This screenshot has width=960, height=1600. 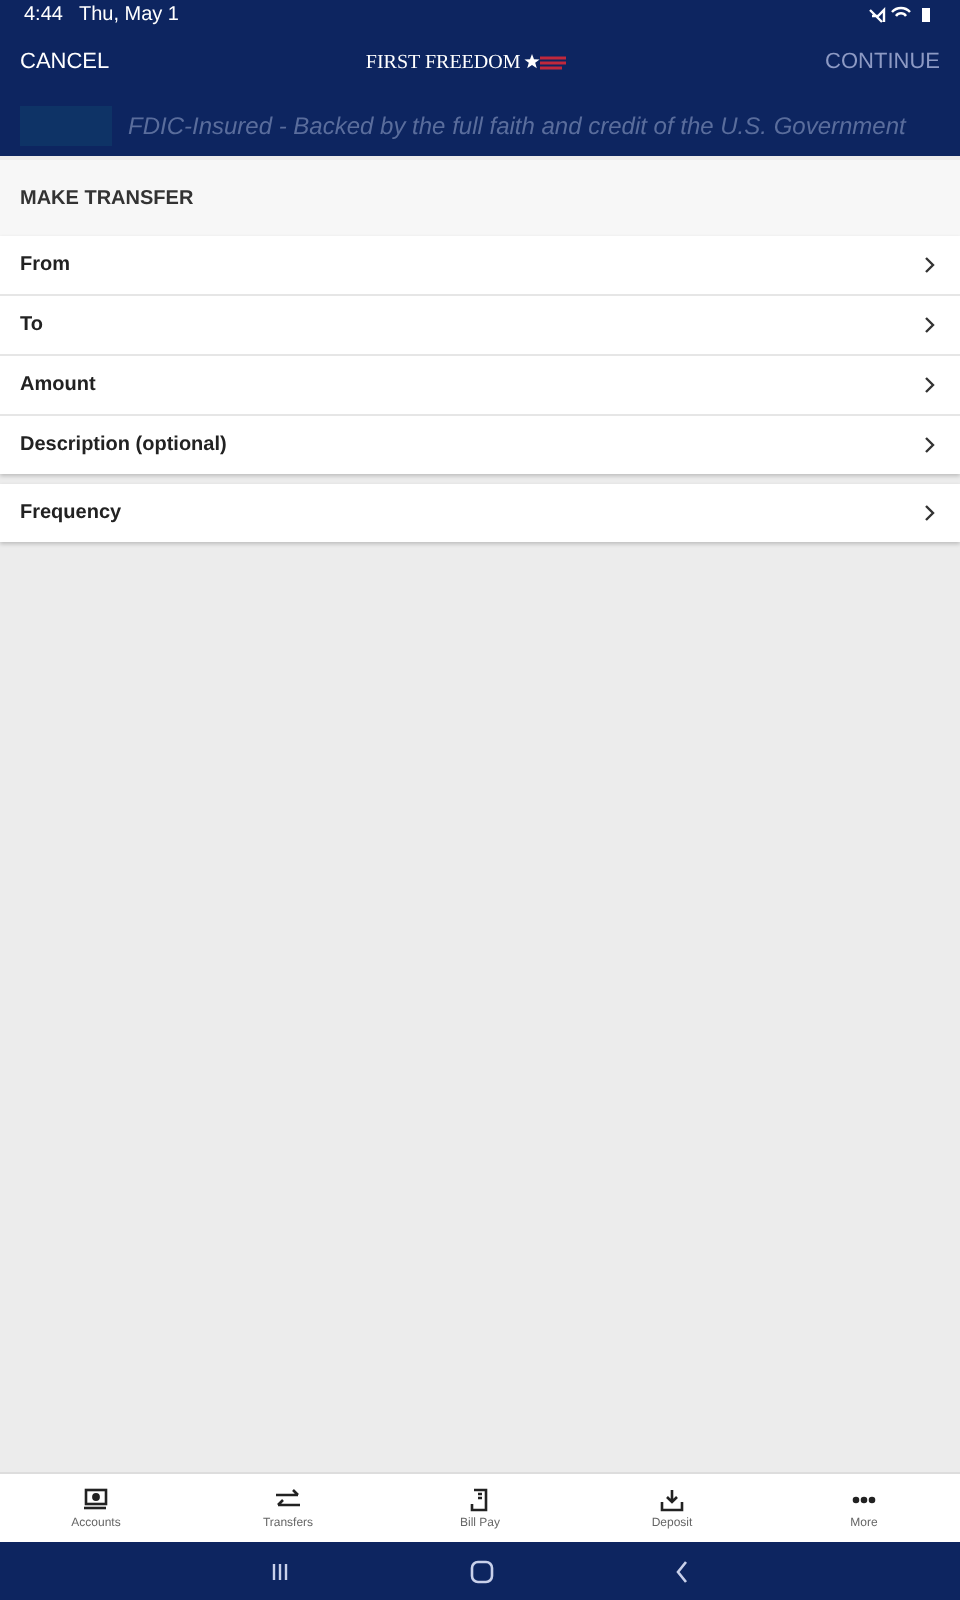 What do you see at coordinates (443, 62) in the screenshot?
I see `bank-logo-text: FIRST FREEDOM` at bounding box center [443, 62].